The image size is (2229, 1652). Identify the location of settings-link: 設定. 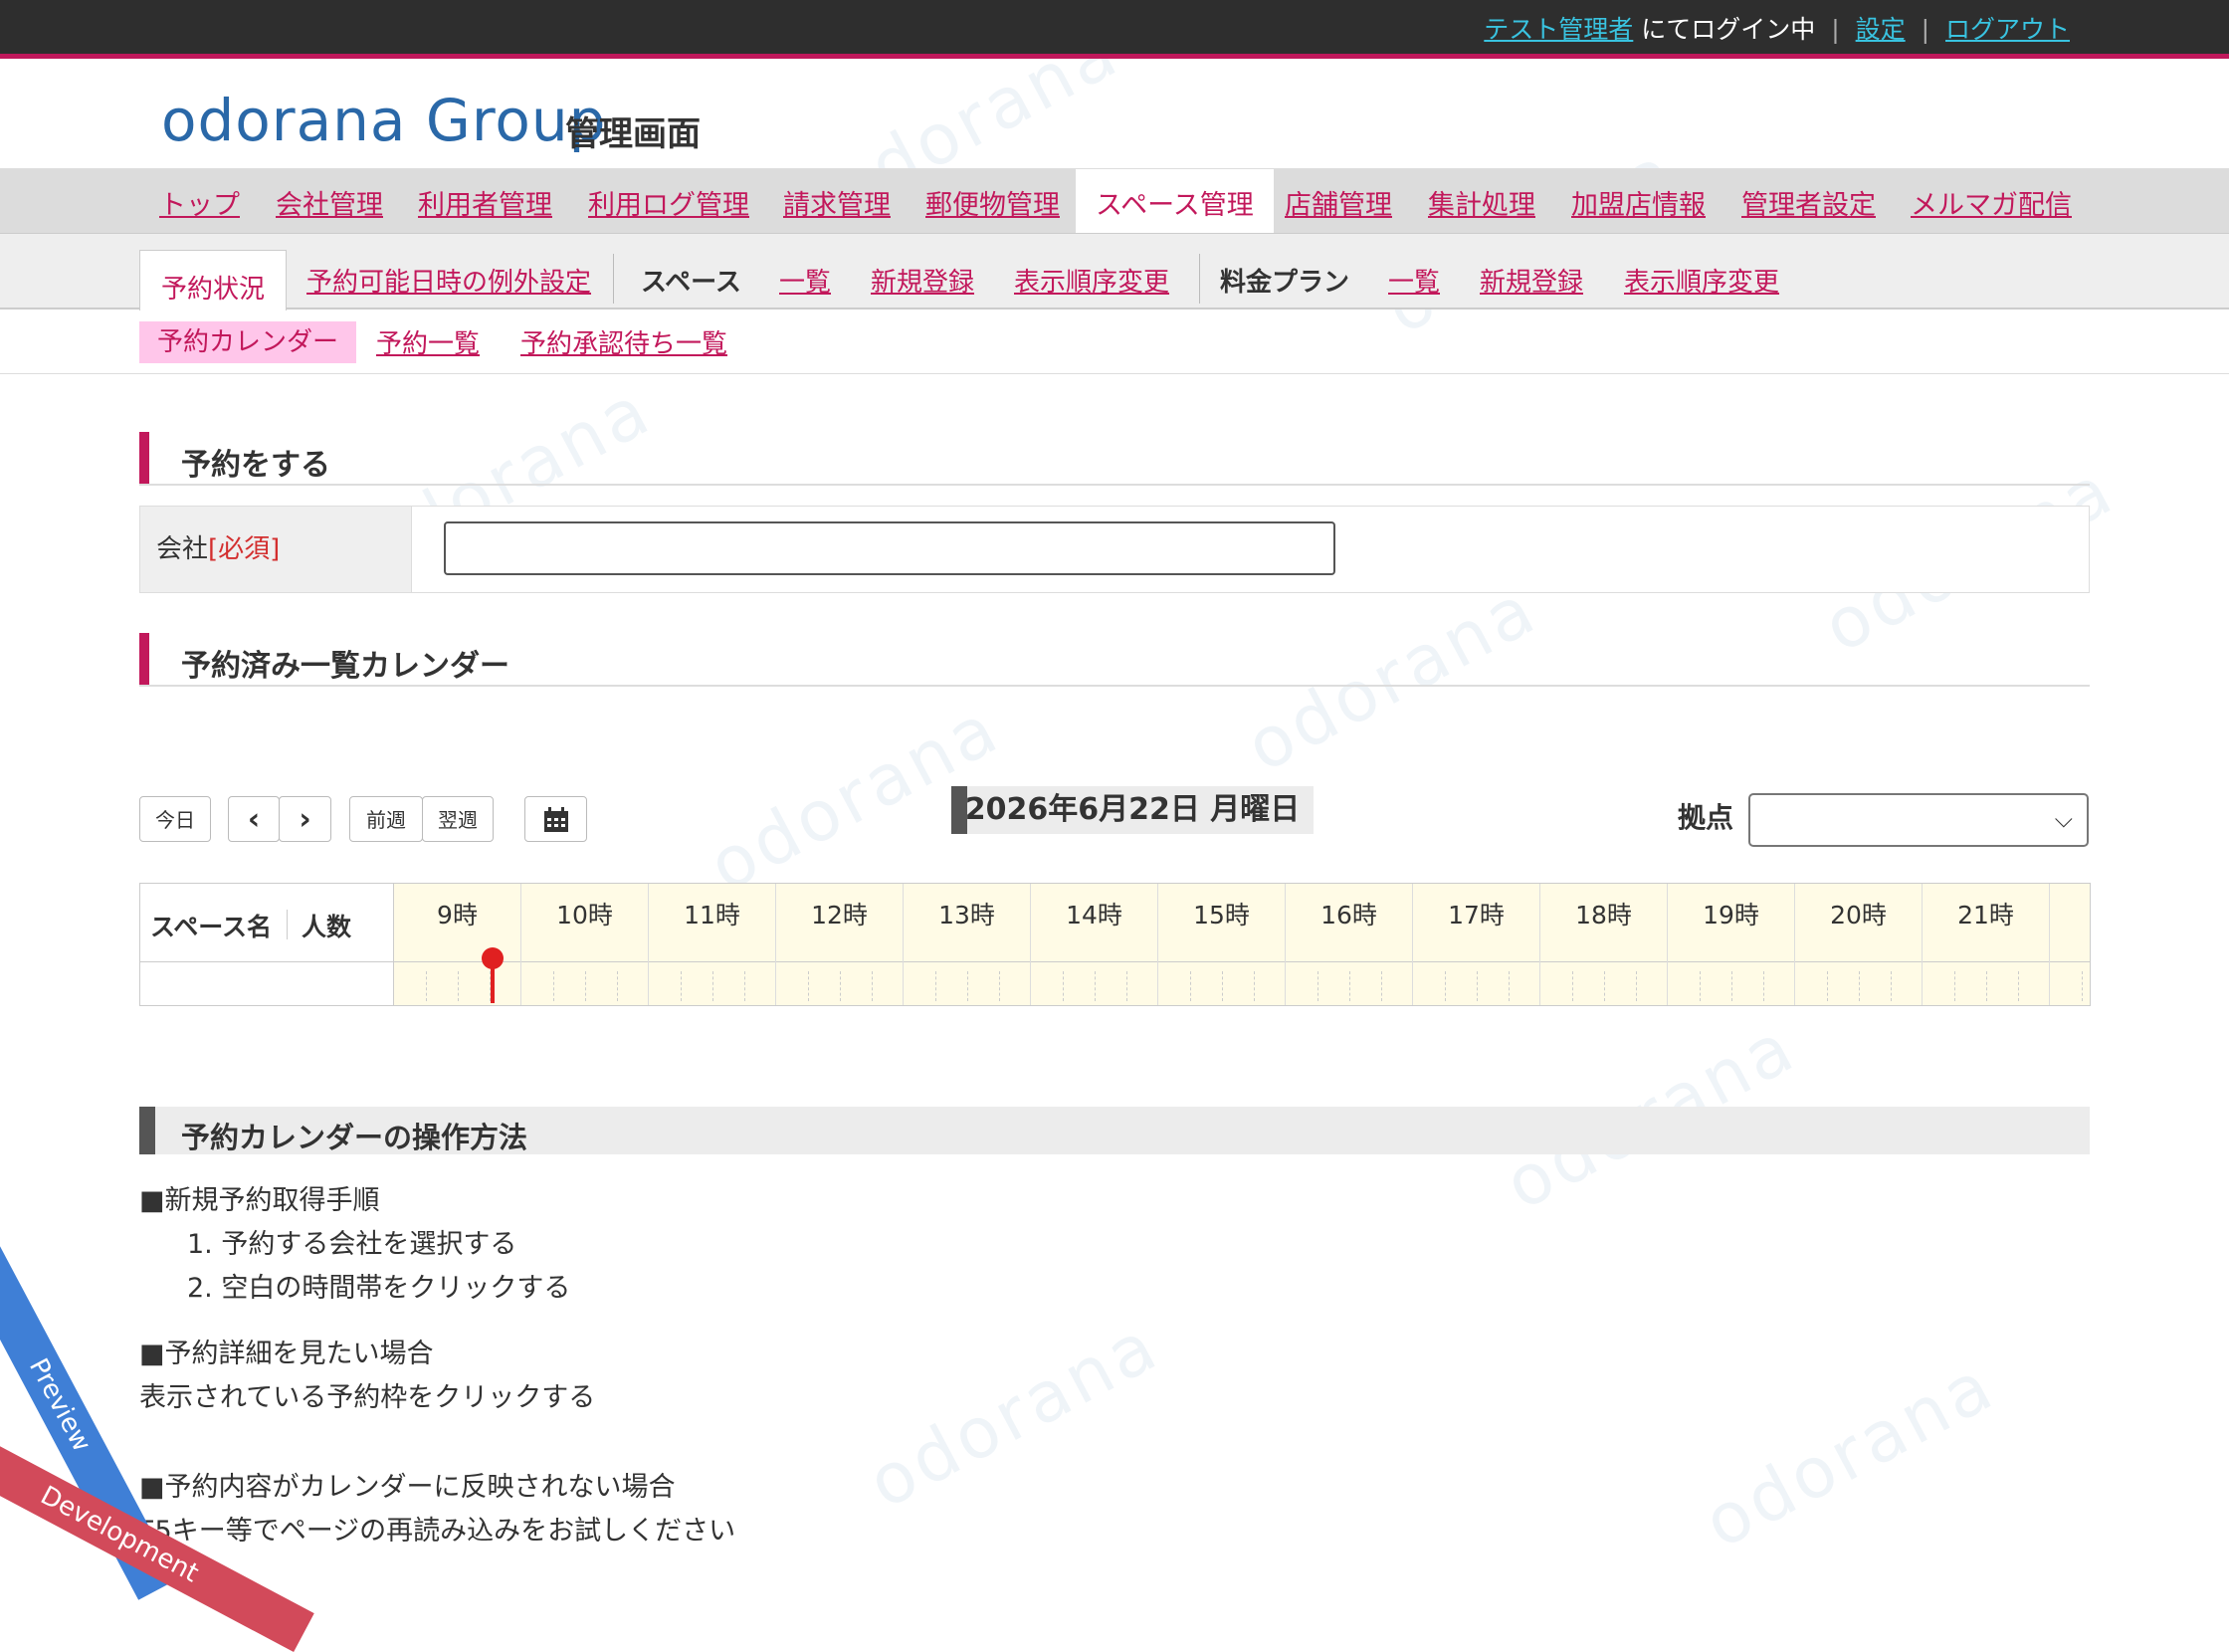
(1881, 30).